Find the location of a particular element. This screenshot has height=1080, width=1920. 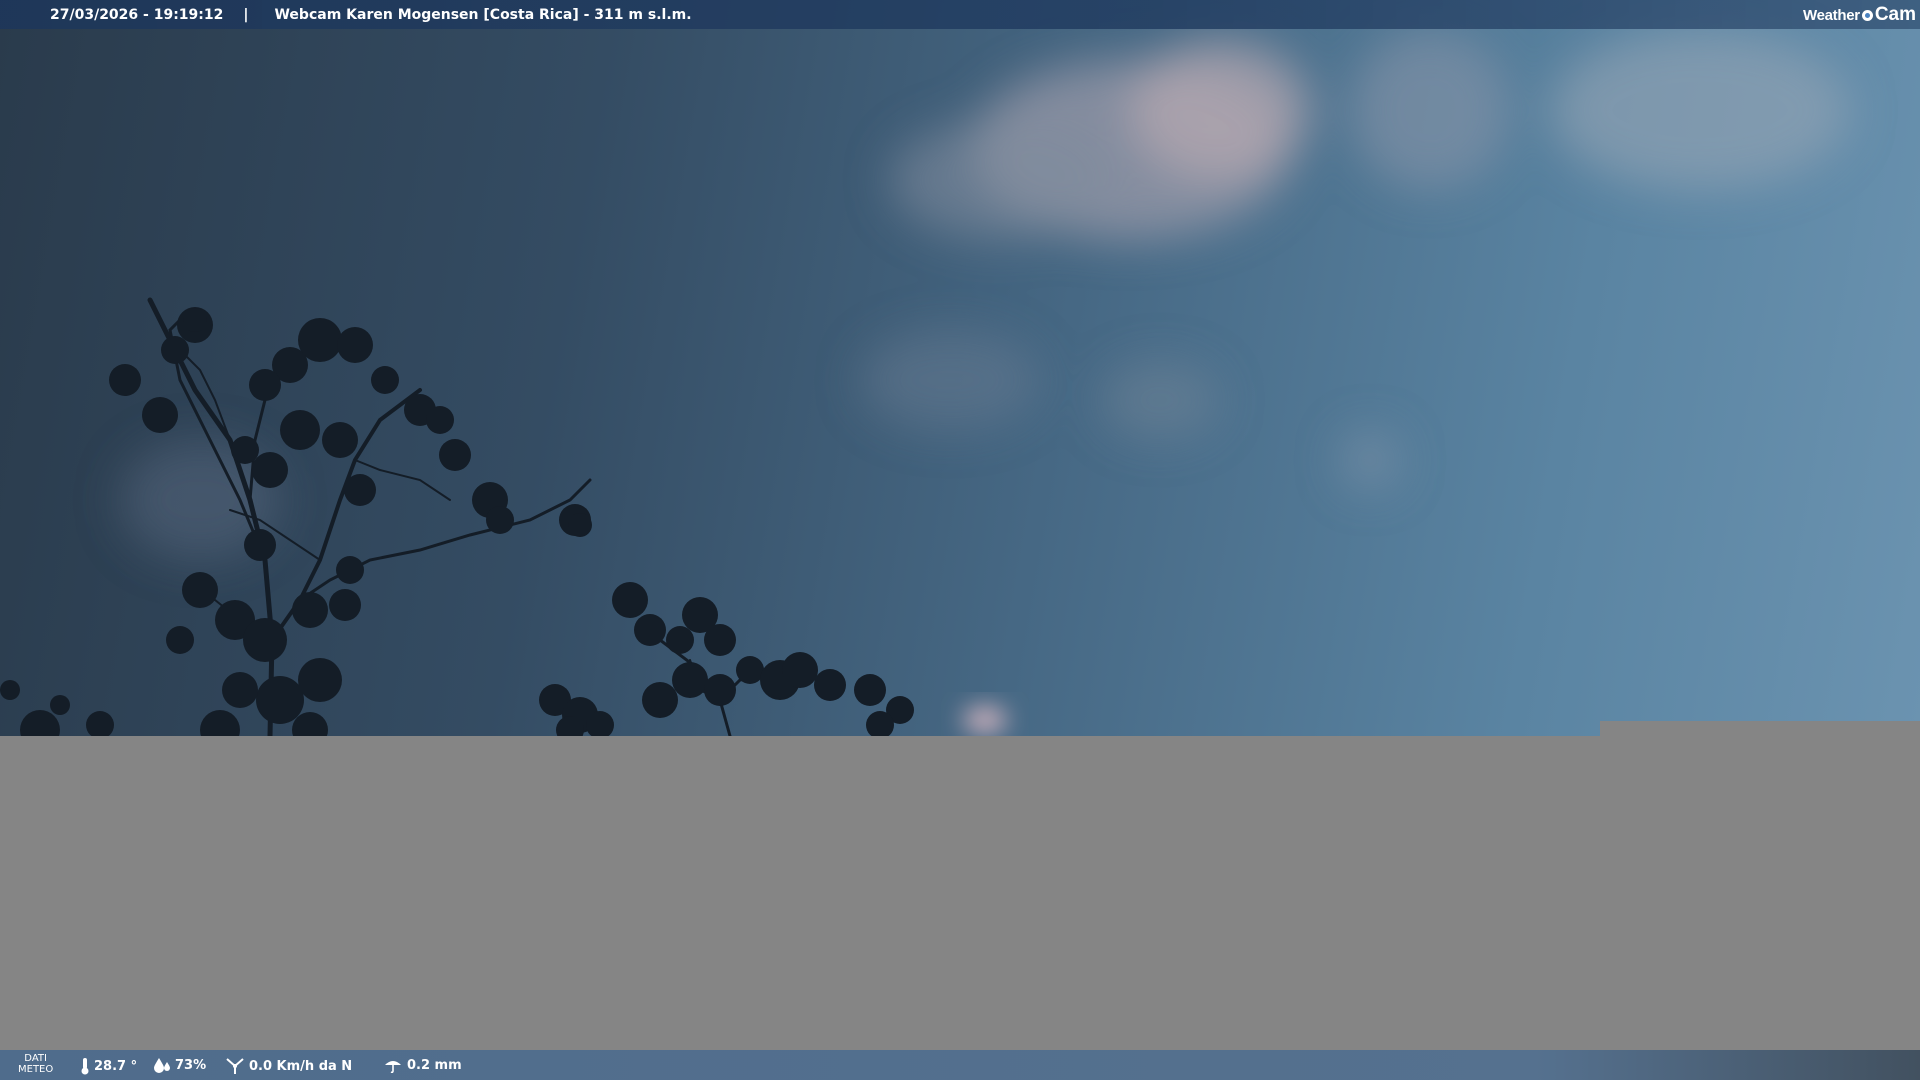

thermometer-icon is located at coordinates (85, 1066).